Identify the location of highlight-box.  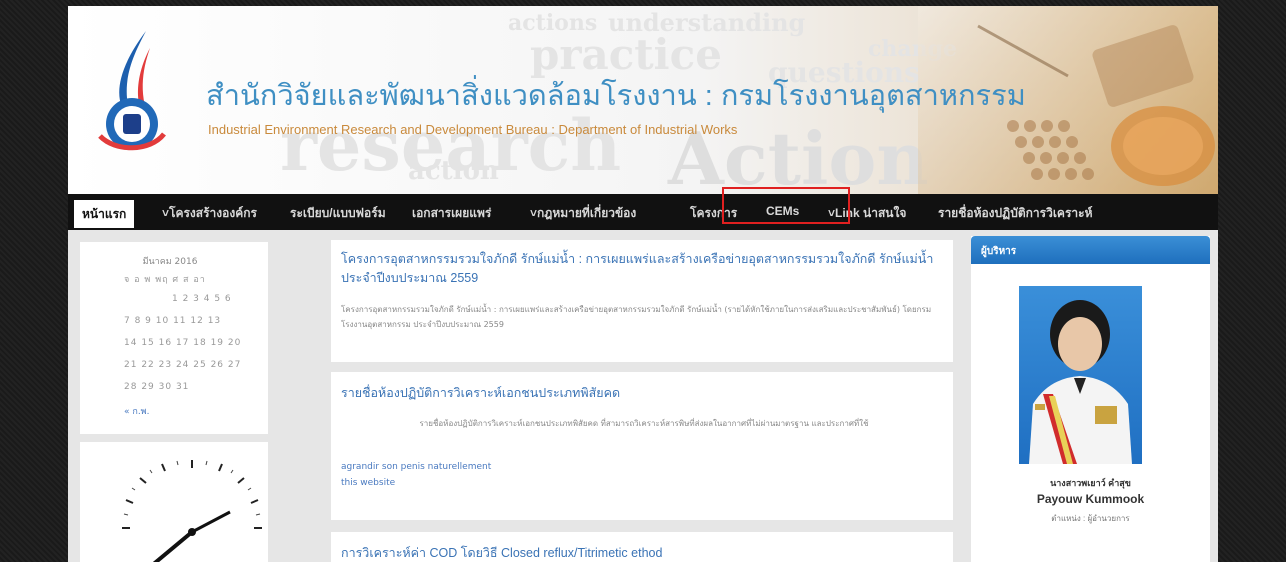
(786, 205).